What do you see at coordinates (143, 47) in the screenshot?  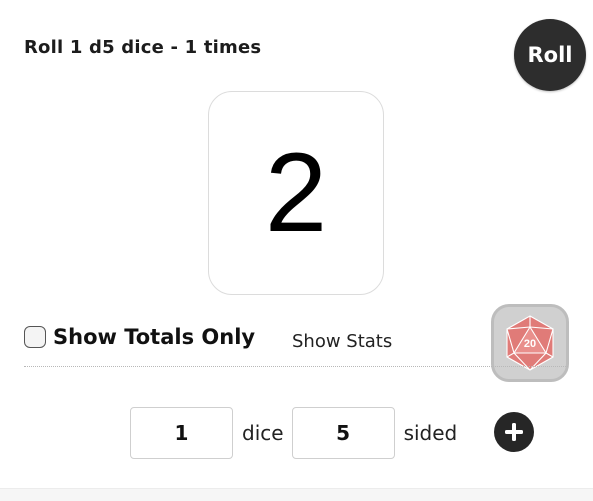 I see `page-title: Roll 1 d5 dice - 1 times` at bounding box center [143, 47].